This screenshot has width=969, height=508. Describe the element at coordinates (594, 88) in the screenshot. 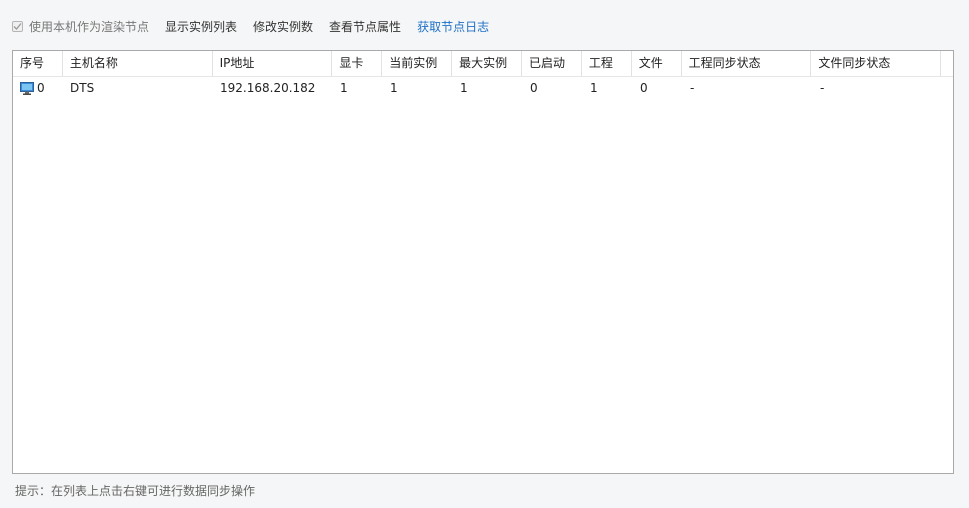

I see `cell-project: 1` at that location.